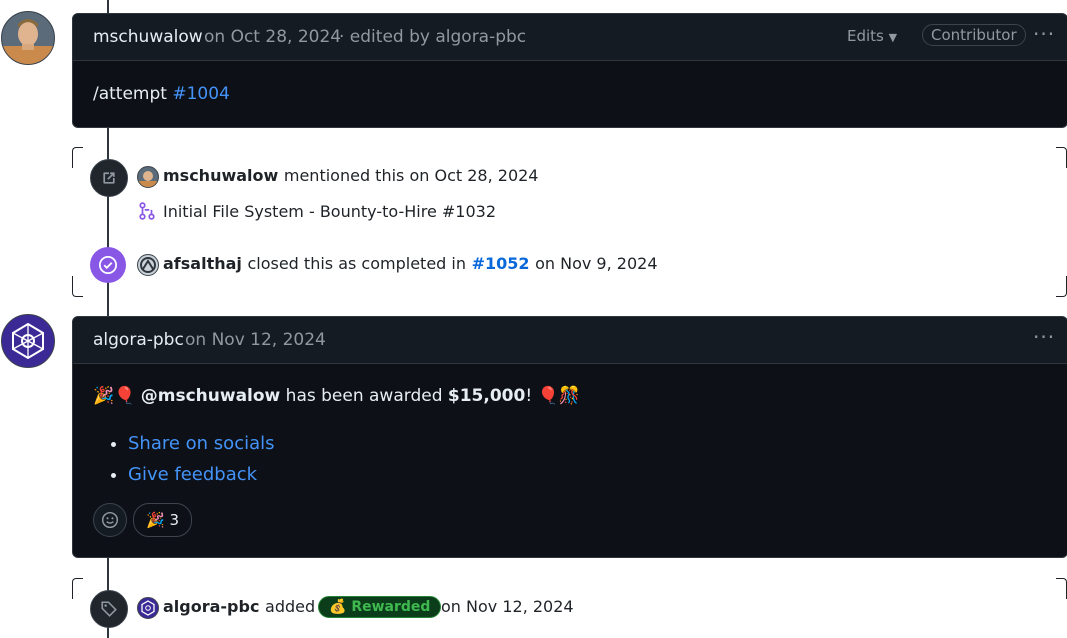 The height and width of the screenshot is (638, 1067). I want to click on award-amount: $15,000, so click(486, 396).